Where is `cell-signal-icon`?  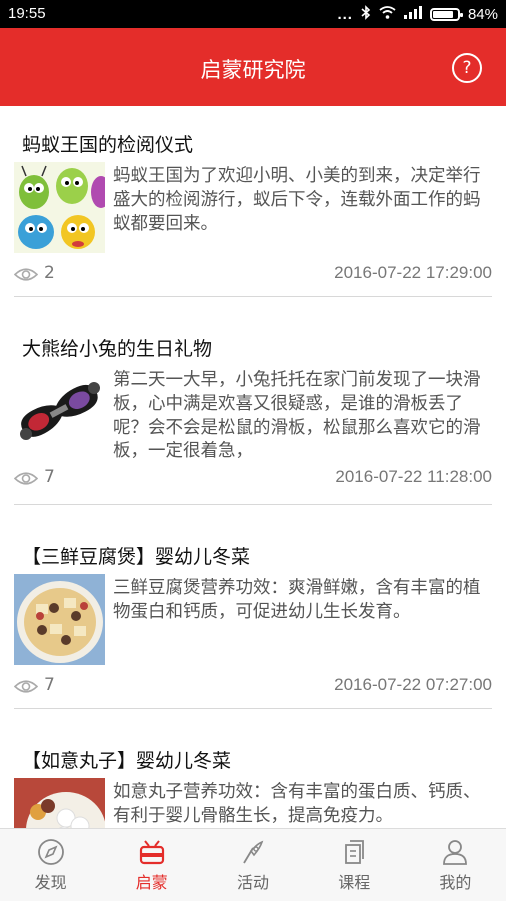 cell-signal-icon is located at coordinates (412, 14).